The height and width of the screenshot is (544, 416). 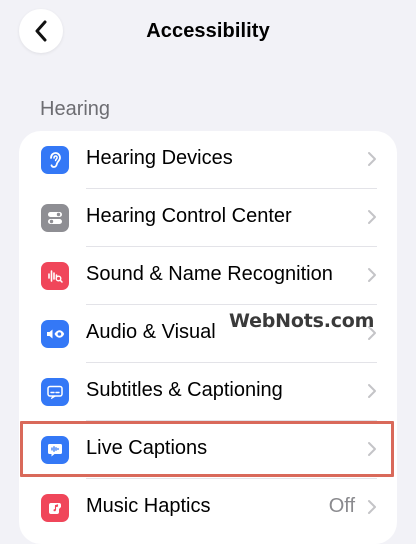 I want to click on subtitles-icon, so click(x=55, y=392).